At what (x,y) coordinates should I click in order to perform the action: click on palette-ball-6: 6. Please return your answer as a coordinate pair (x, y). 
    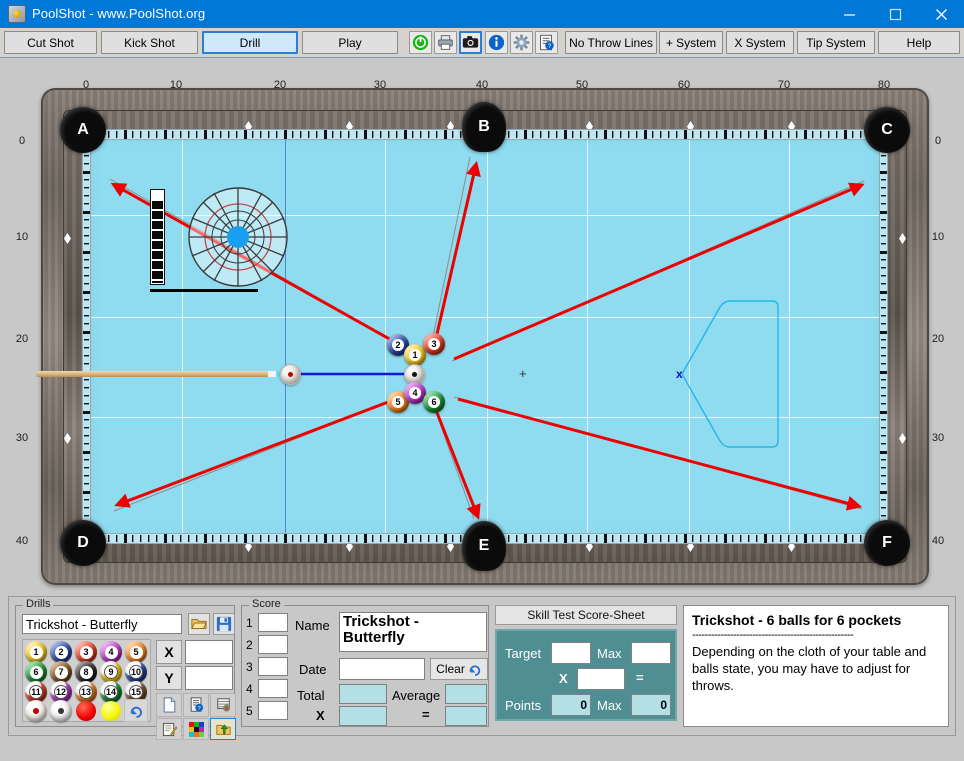
    Looking at the image, I should click on (36, 672).